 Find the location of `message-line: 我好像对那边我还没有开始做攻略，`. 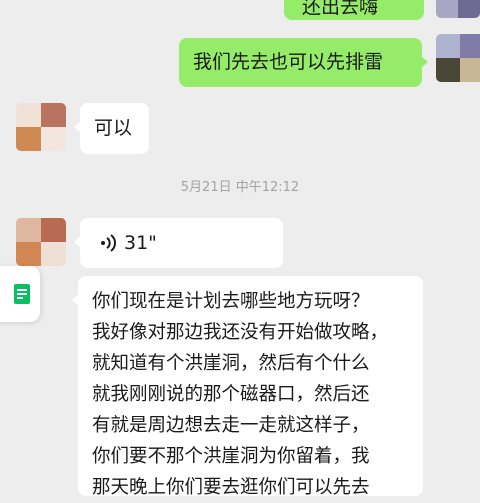

message-line: 我好像对那边我还没有开始做攻略， is located at coordinates (240, 332).